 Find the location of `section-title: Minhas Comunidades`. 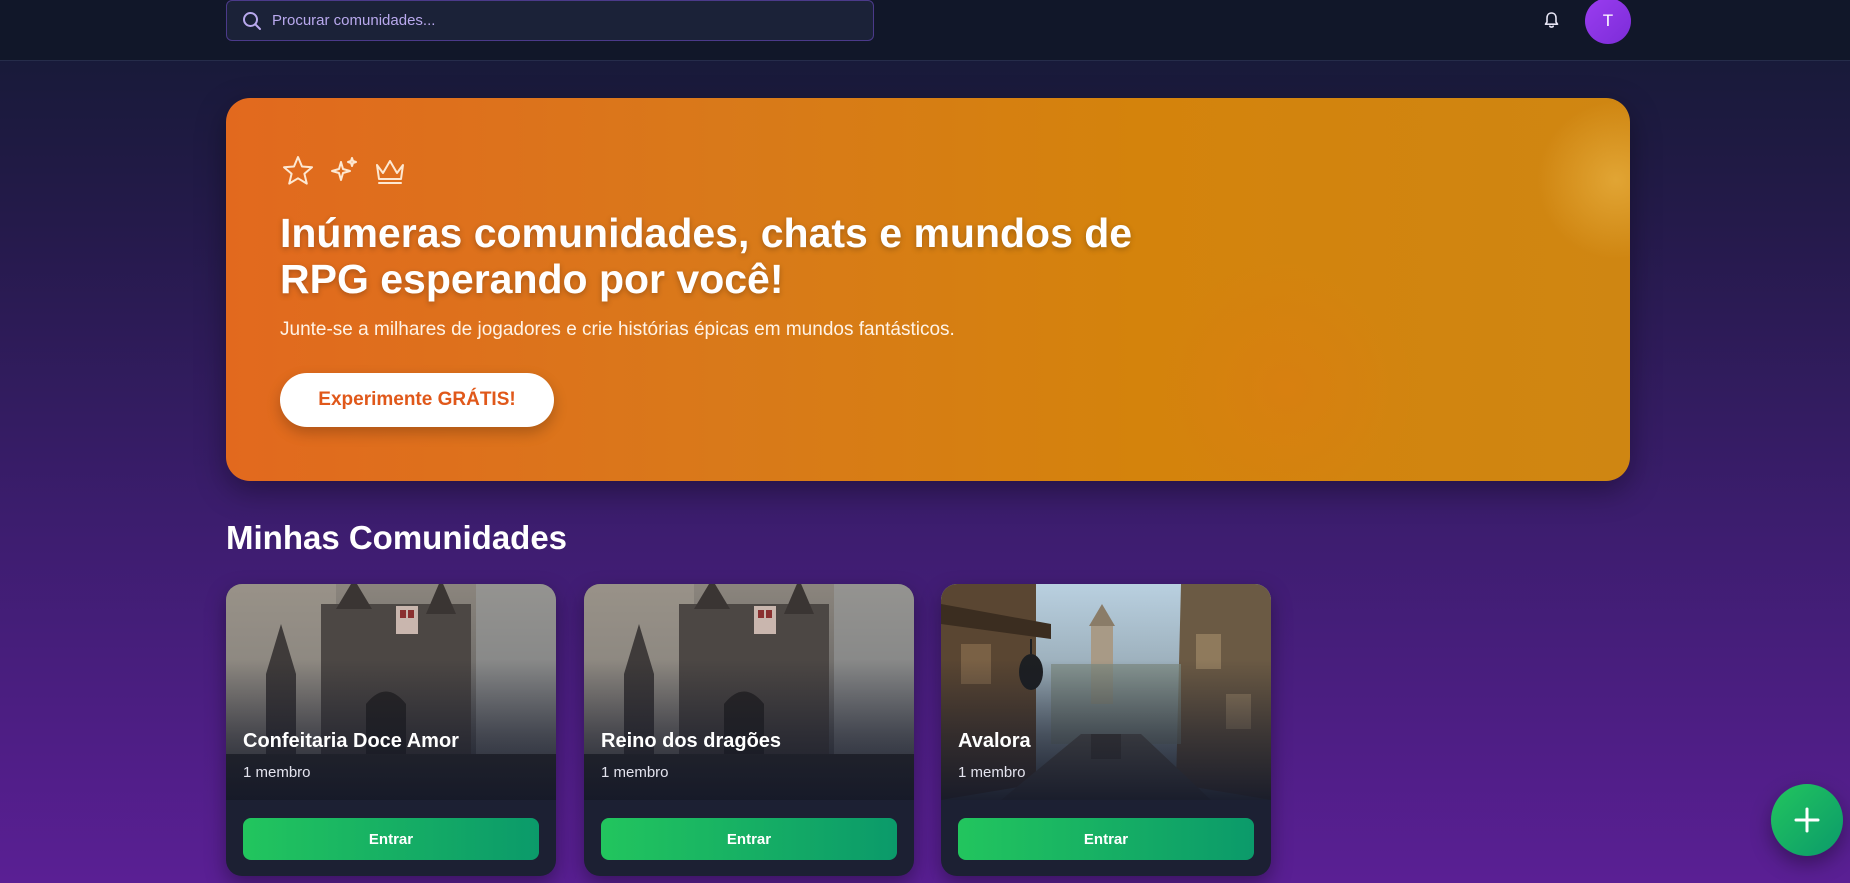

section-title: Minhas Comunidades is located at coordinates (397, 537).